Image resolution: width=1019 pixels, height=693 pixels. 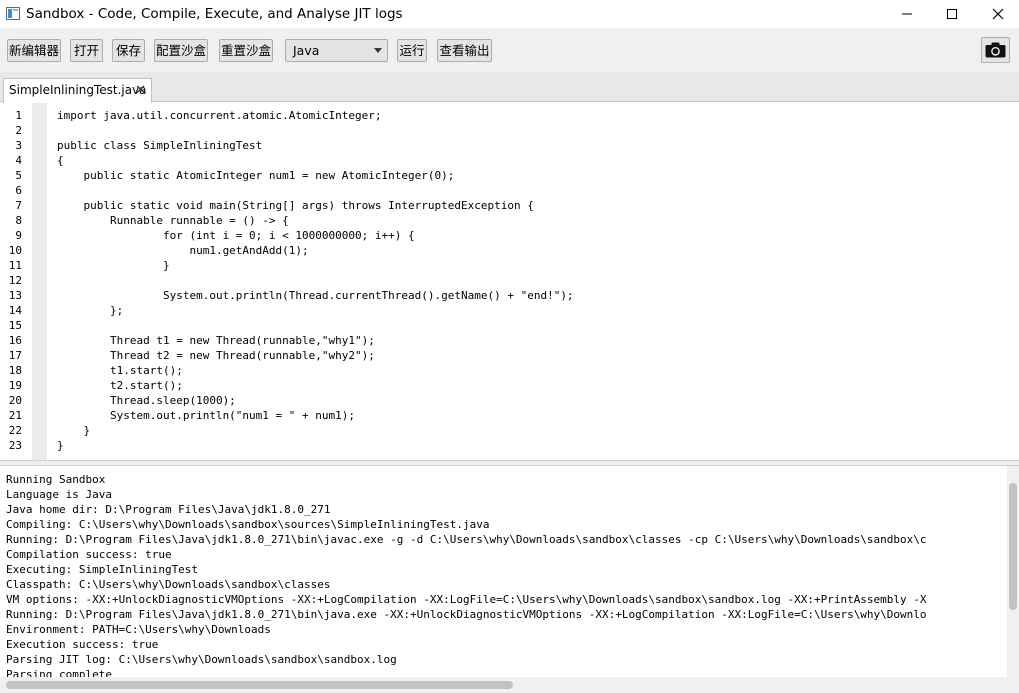 I want to click on line-number: 10, so click(x=15, y=250).